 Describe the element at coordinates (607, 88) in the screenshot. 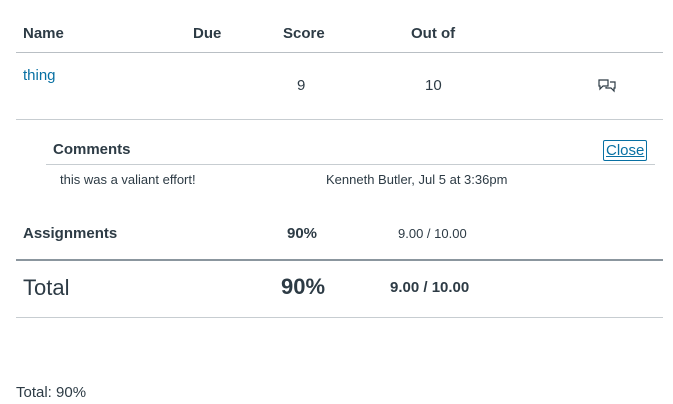

I see `comment-icon` at that location.